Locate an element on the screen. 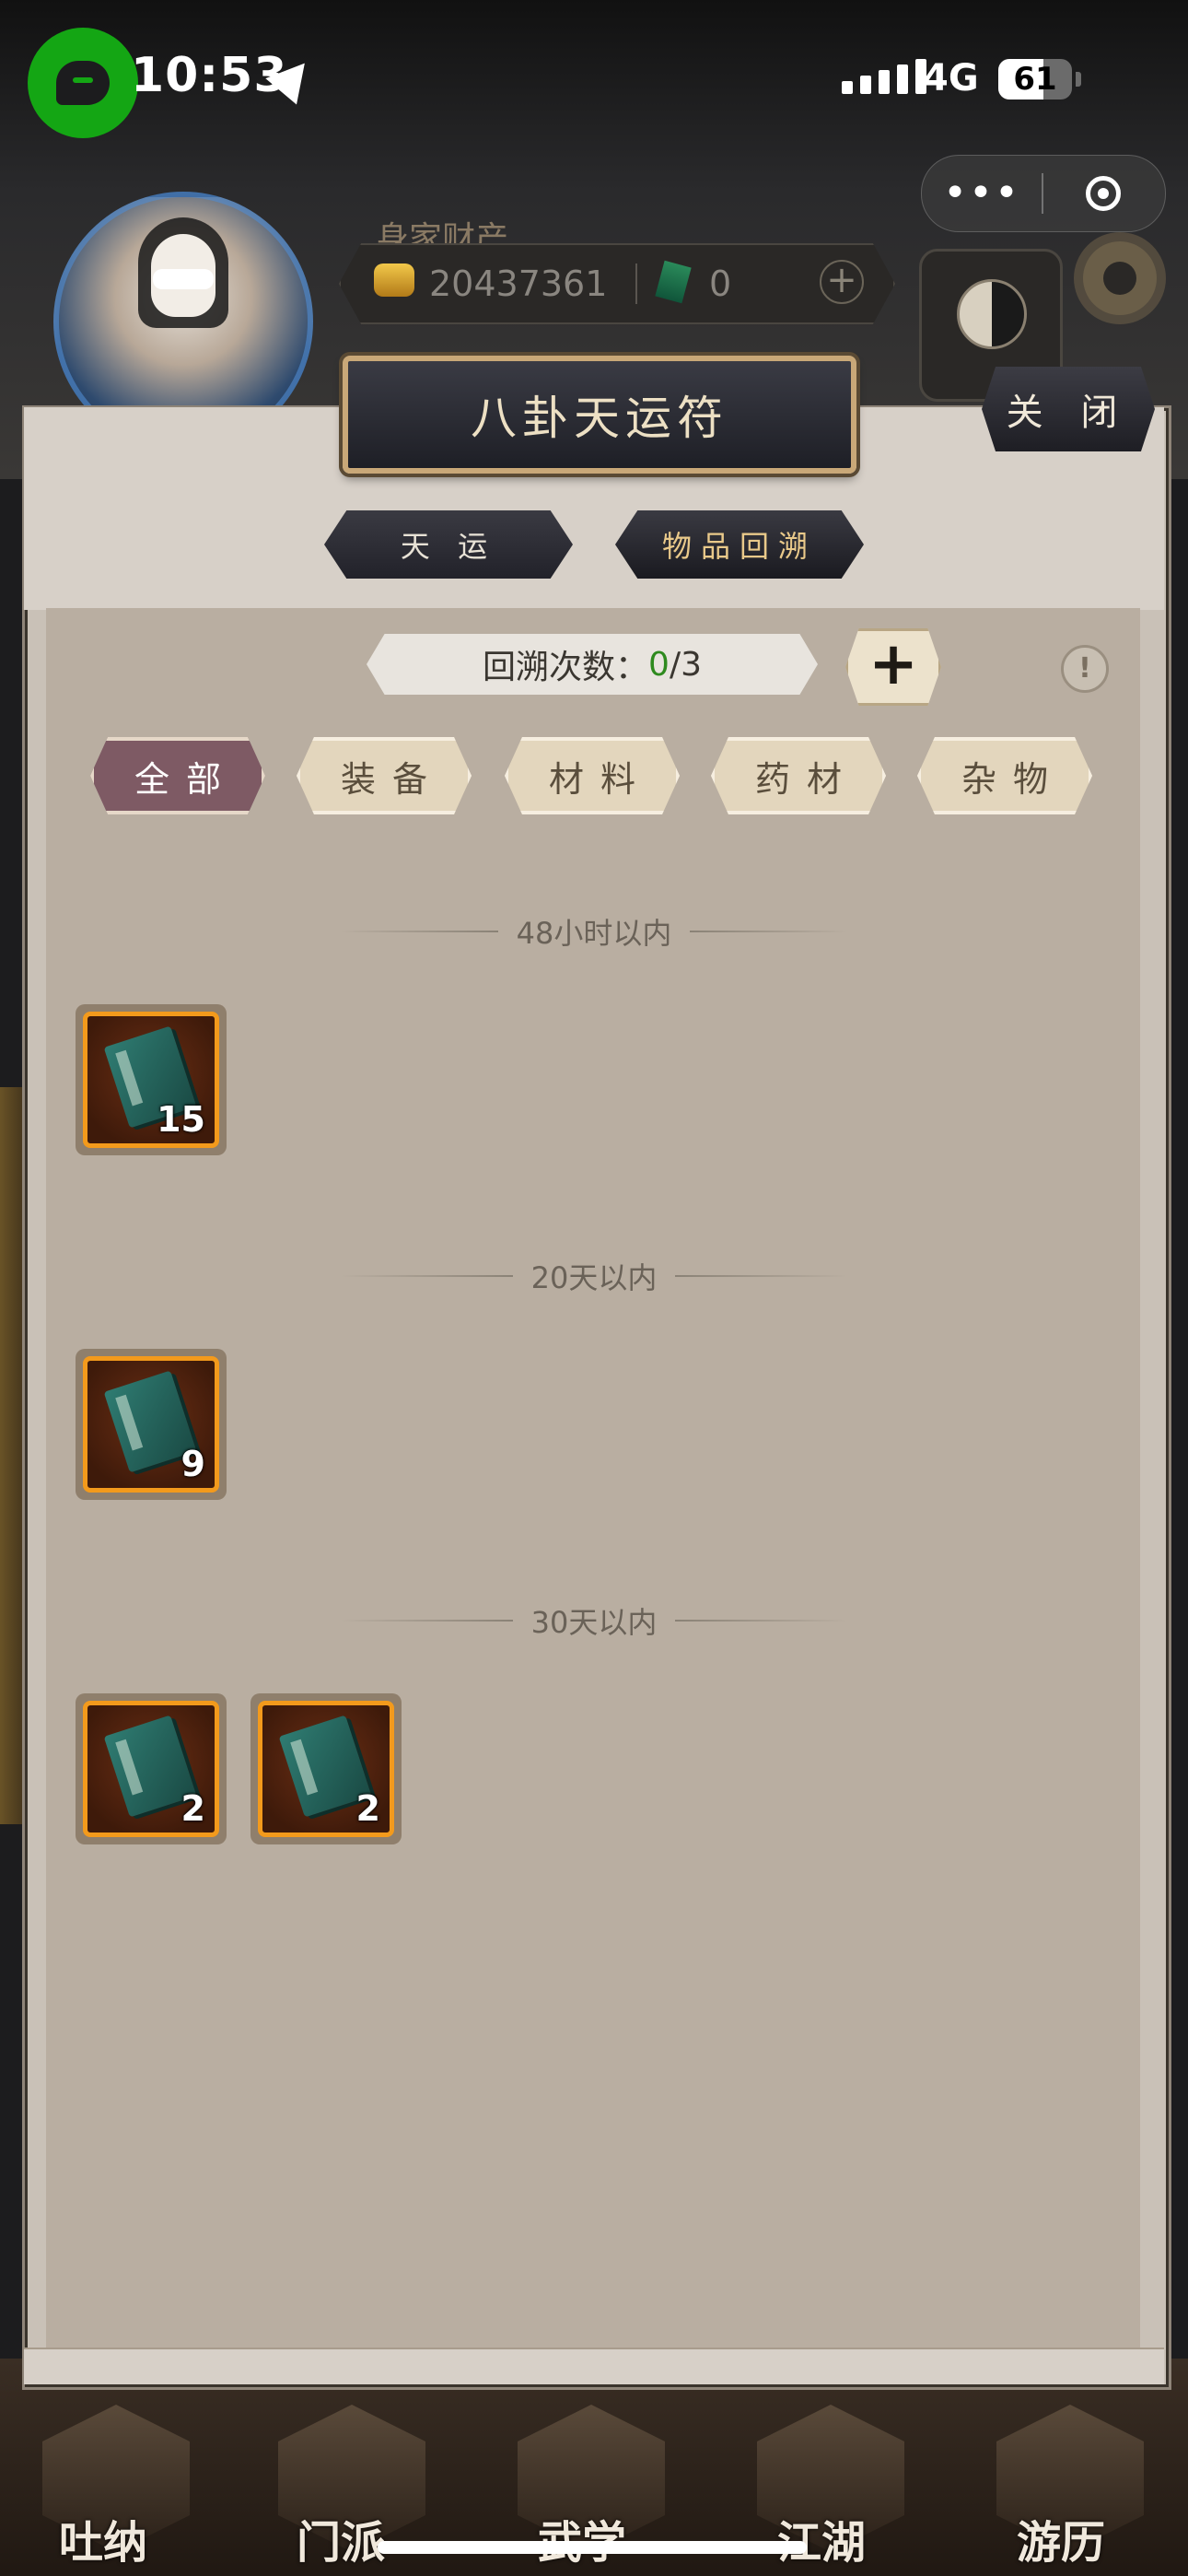  nav-label-youli: 游历 is located at coordinates (1061, 2543).